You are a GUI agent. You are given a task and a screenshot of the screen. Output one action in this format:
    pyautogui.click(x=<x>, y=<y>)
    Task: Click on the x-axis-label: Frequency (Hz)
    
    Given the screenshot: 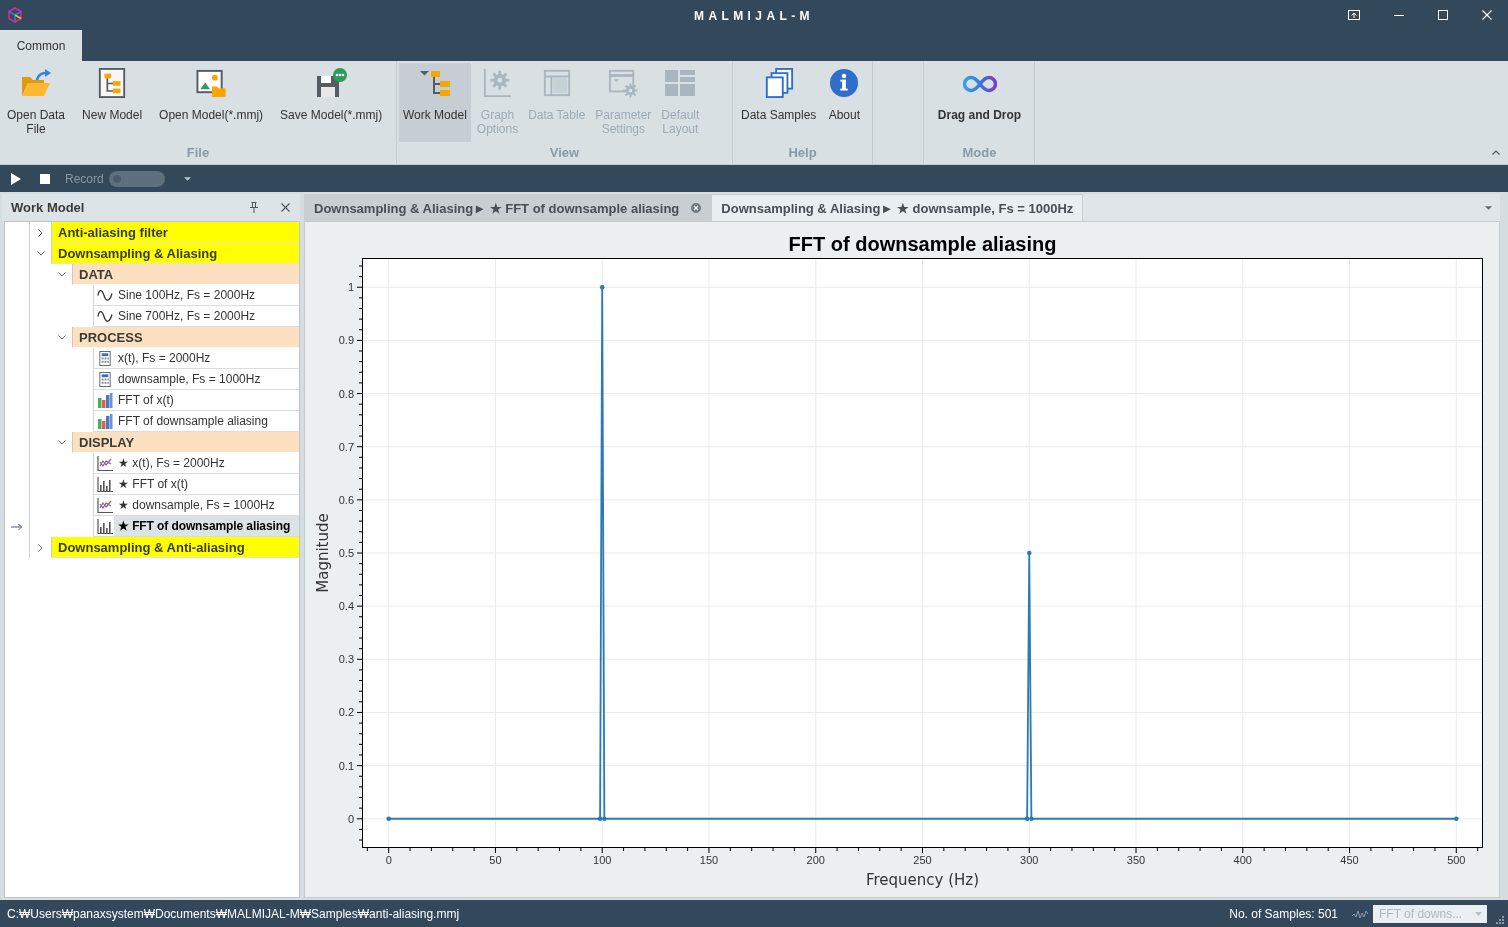 What is the action you would take?
    pyautogui.click(x=922, y=880)
    